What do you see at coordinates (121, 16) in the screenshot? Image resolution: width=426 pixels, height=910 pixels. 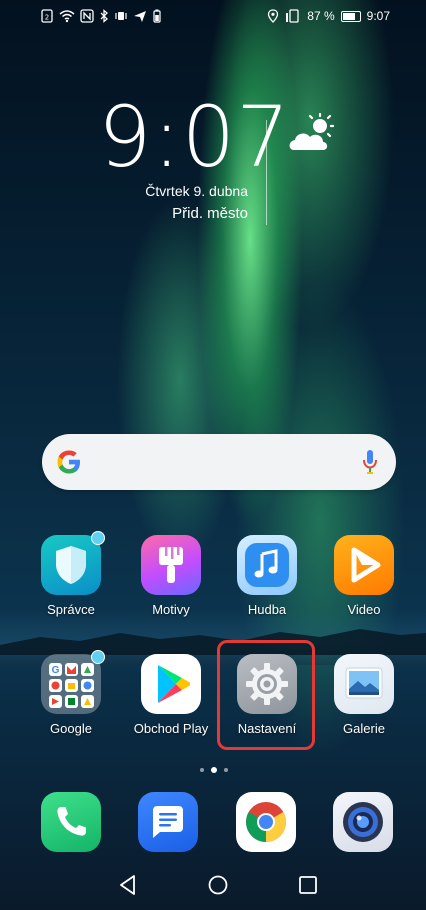 I see `vibrate-icon` at bounding box center [121, 16].